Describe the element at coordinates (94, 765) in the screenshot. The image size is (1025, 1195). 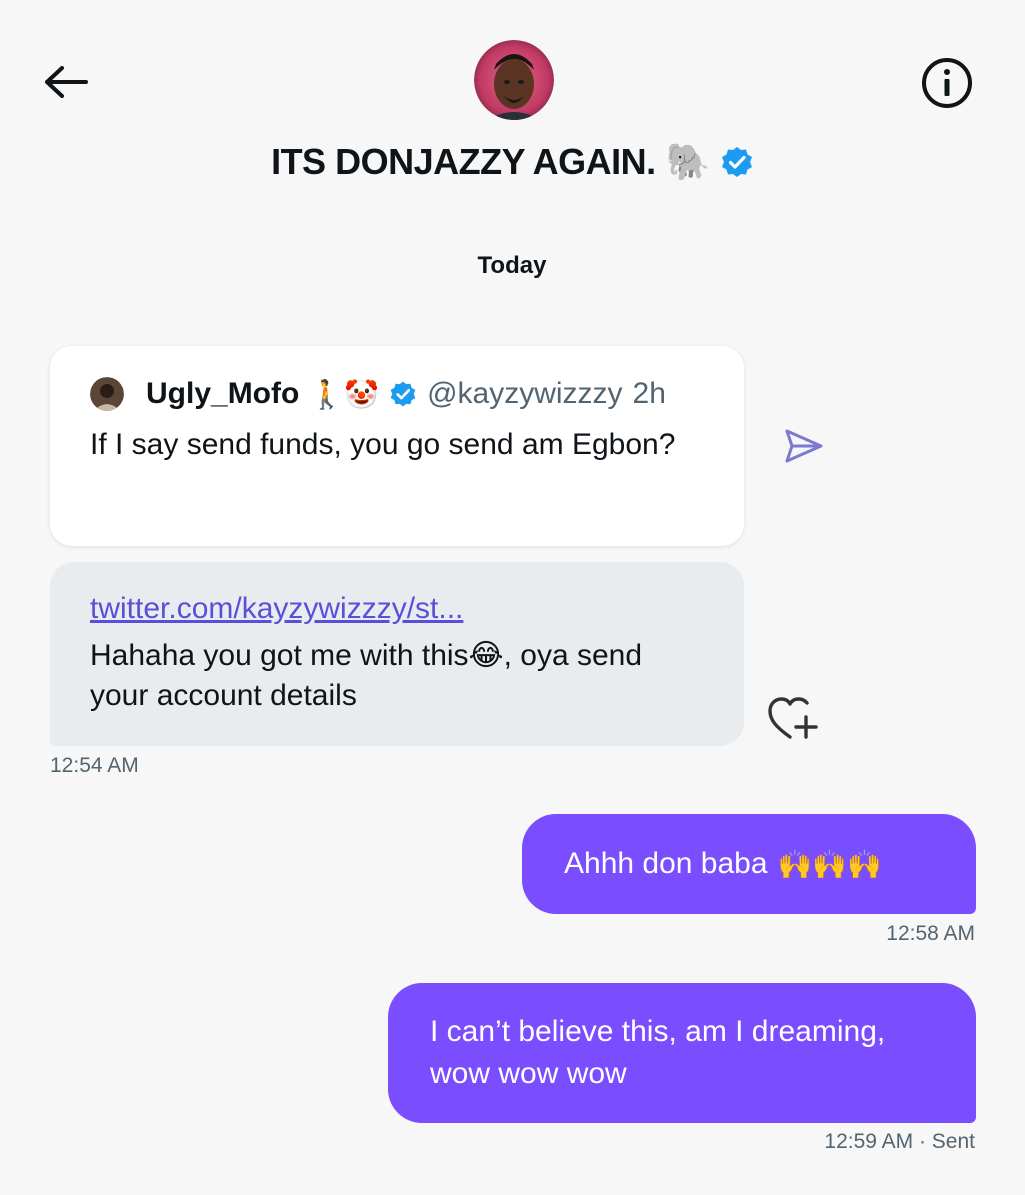
I see `received-timestamp: 12:54 AM` at that location.